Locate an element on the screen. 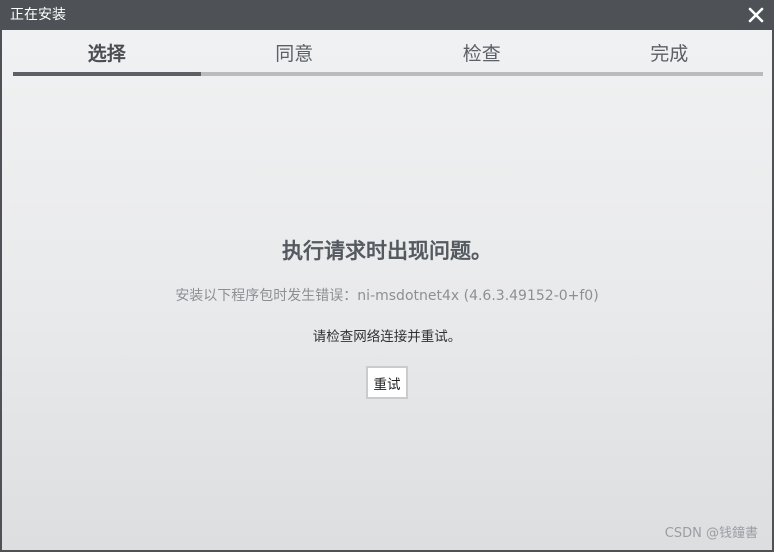  progress-fill is located at coordinates (107, 74).